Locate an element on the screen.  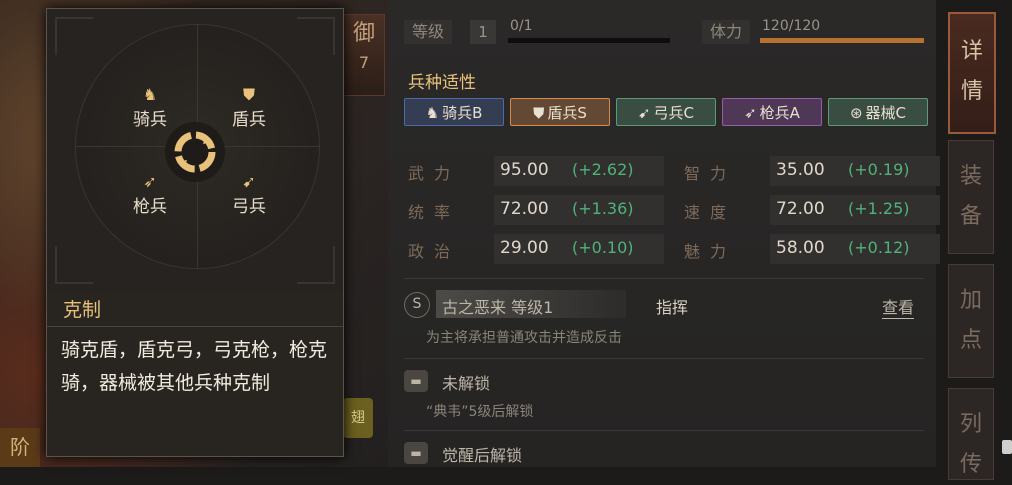
stat-bonus: (+1.36) is located at coordinates (603, 208).